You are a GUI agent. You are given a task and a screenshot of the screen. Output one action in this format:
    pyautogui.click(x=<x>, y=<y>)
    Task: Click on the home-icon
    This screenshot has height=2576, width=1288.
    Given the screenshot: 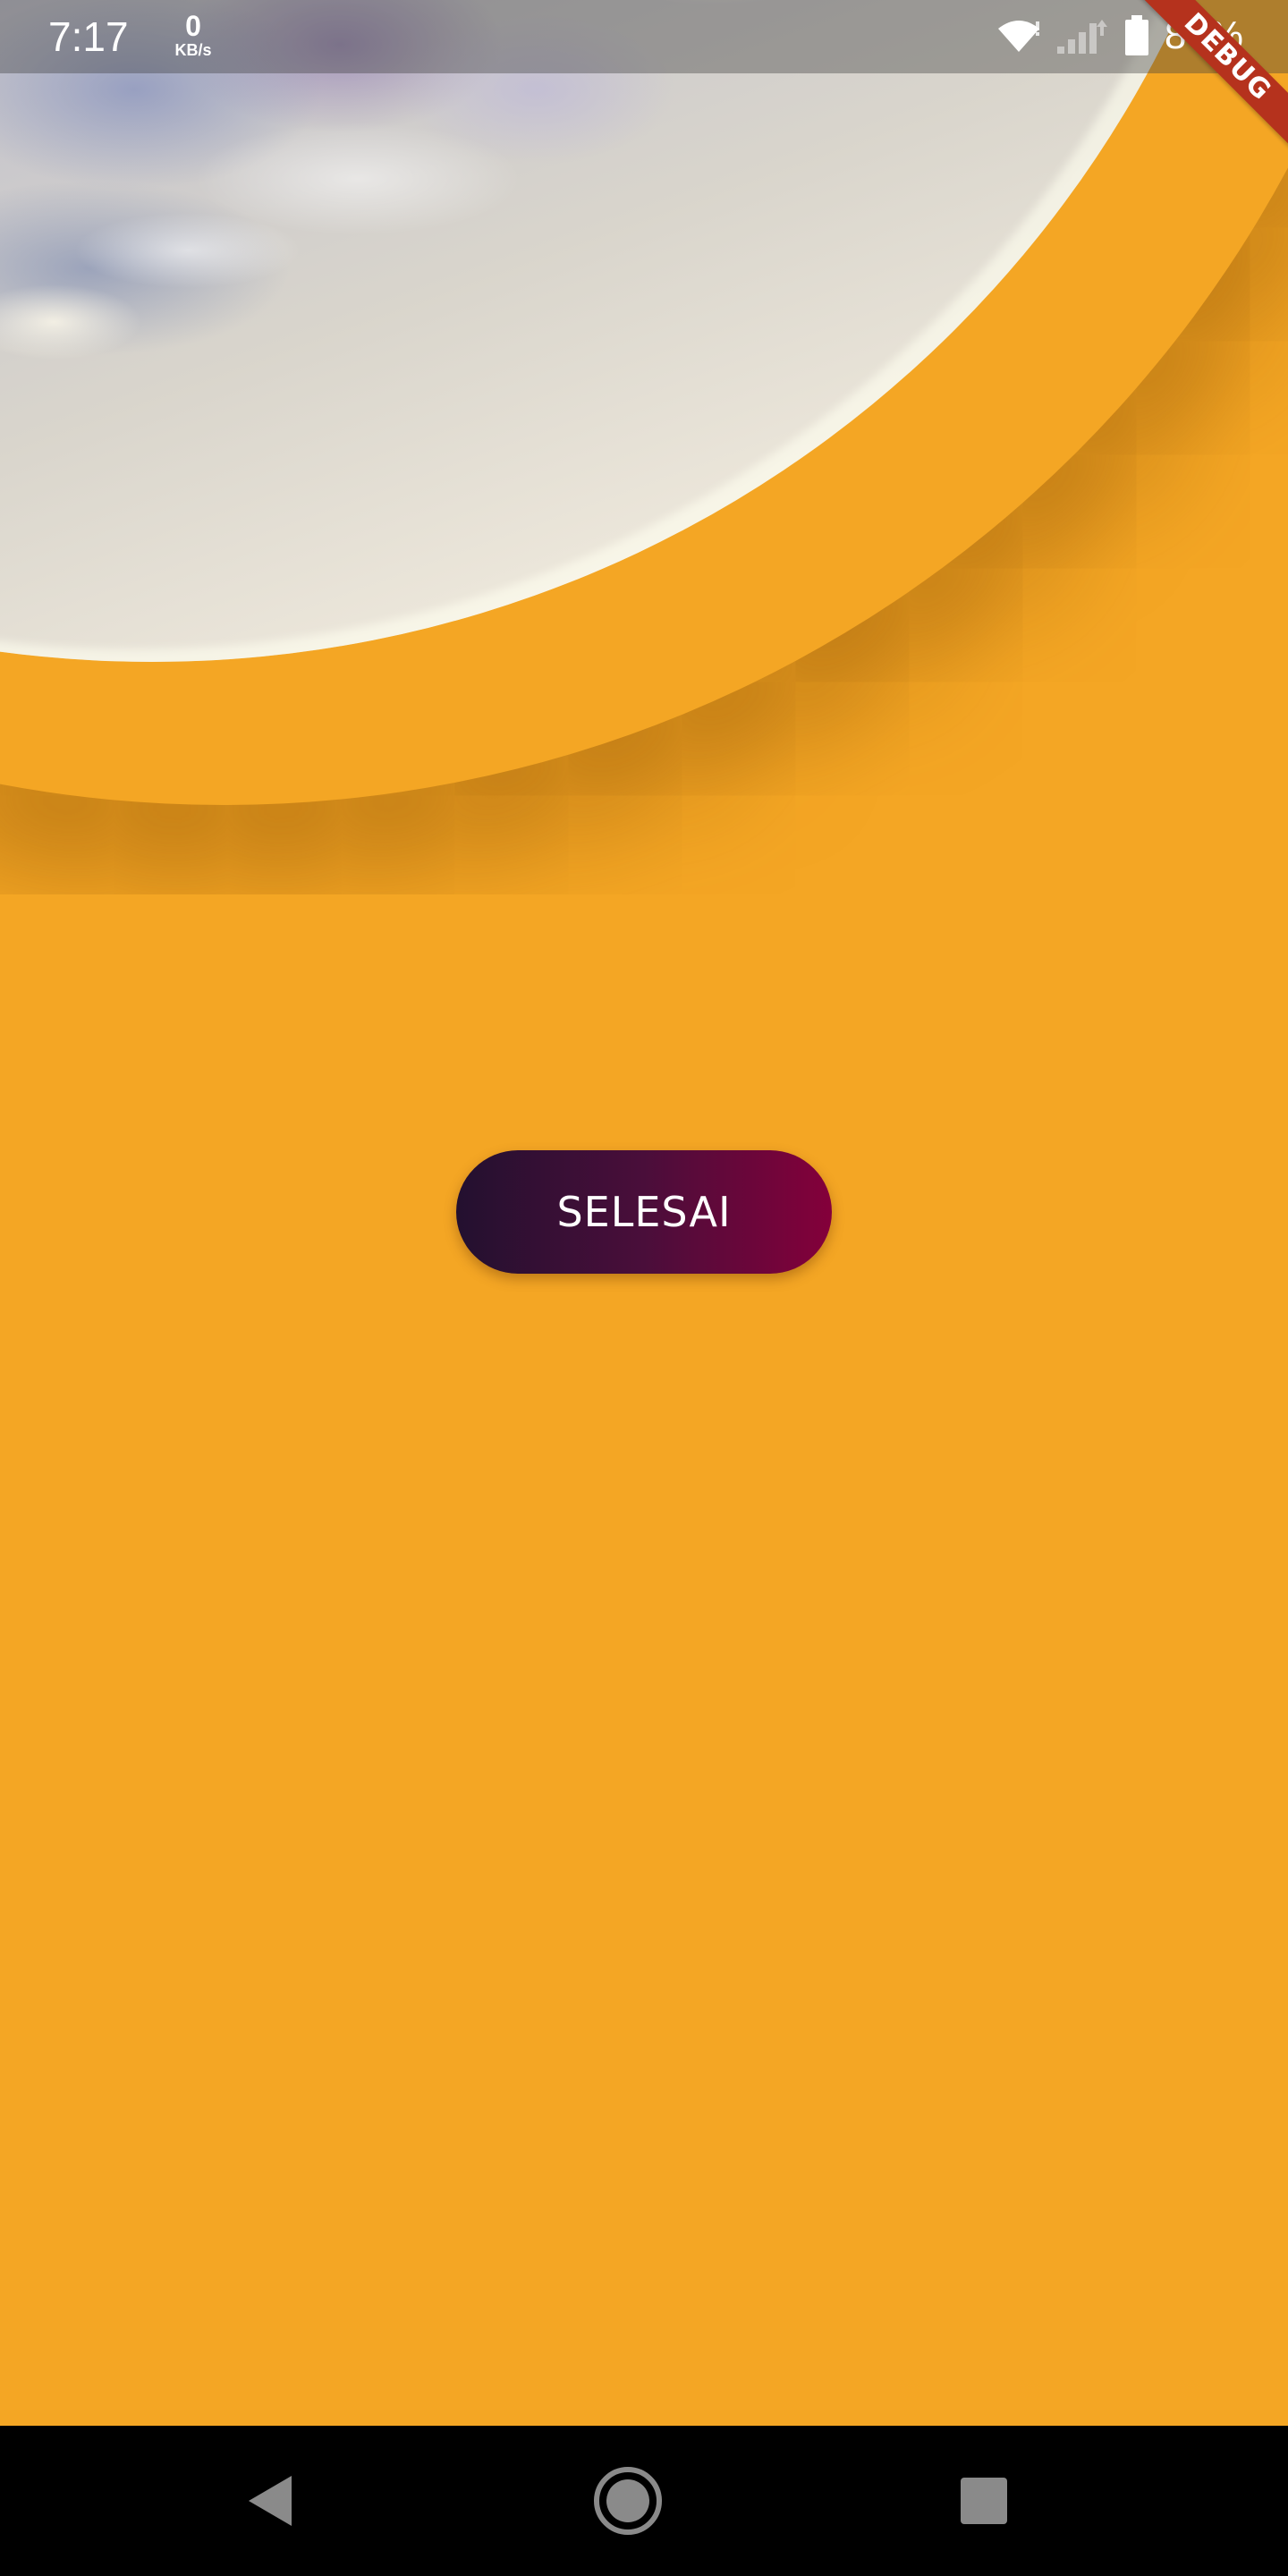 What is the action you would take?
    pyautogui.click(x=628, y=2501)
    